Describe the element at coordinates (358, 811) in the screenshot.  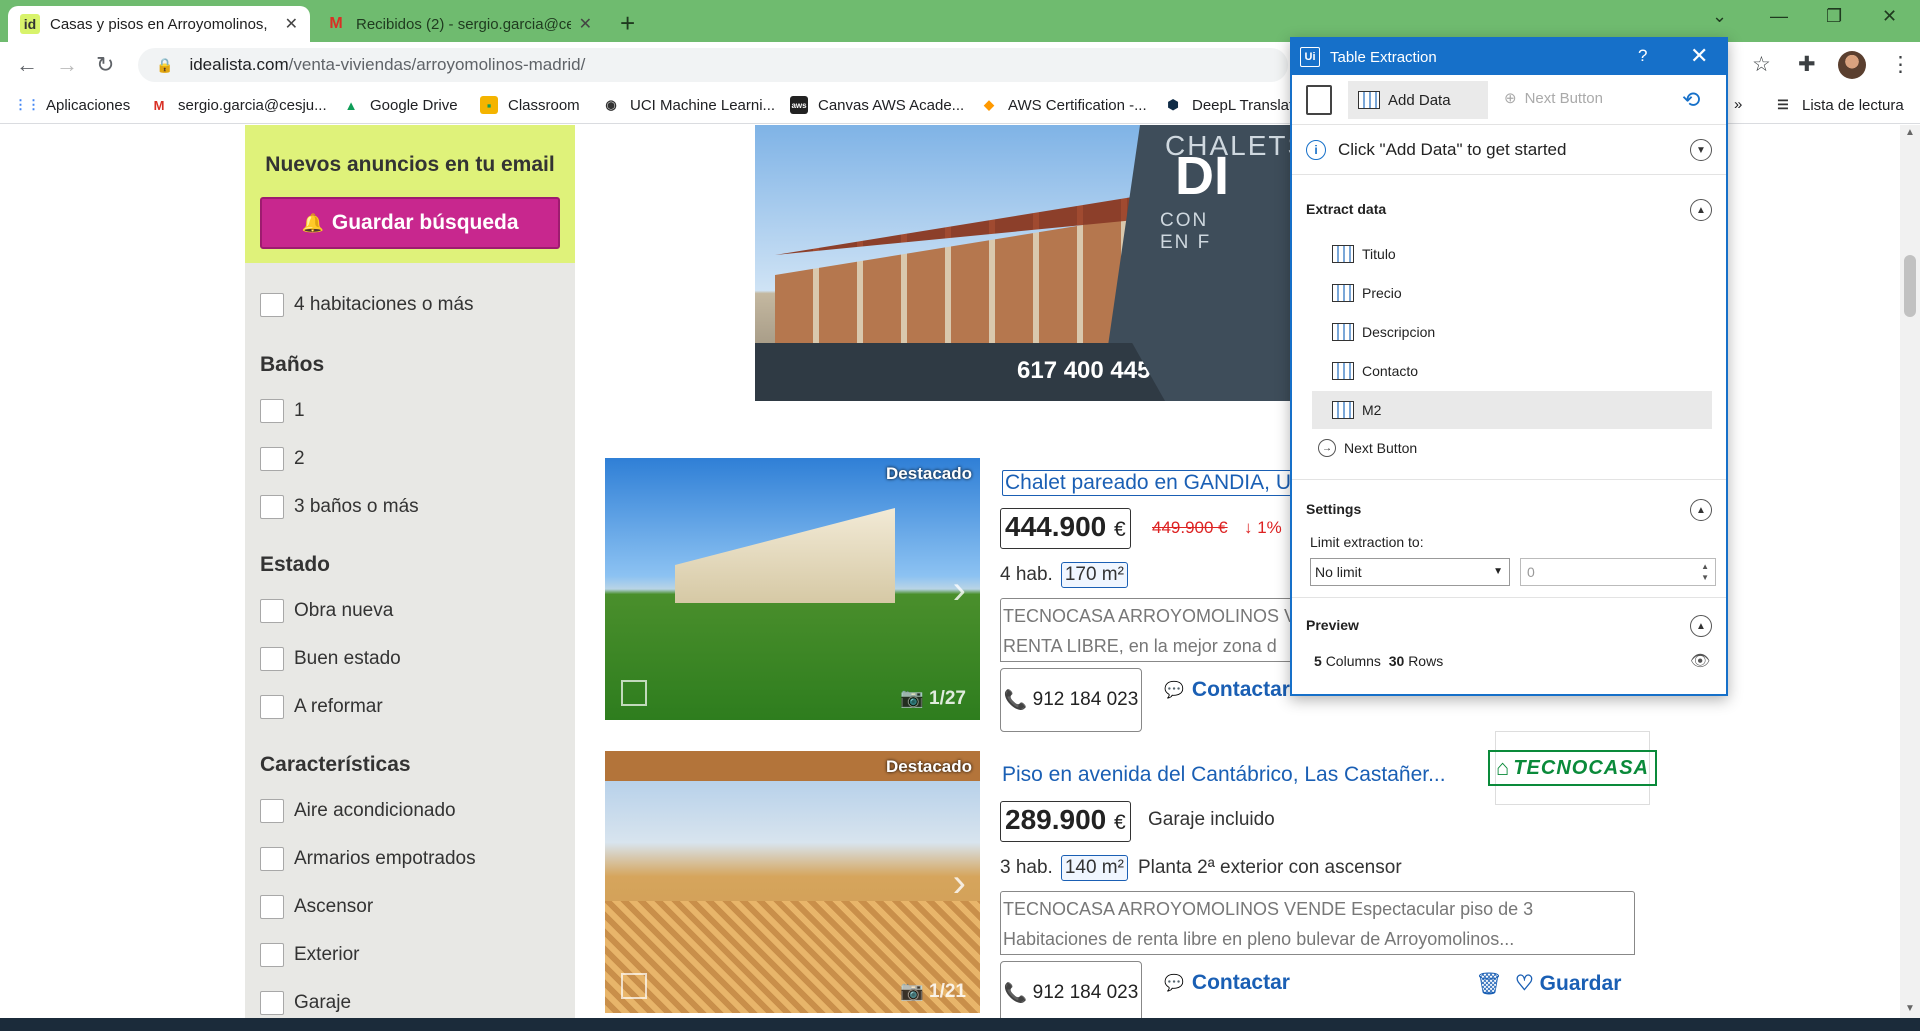
I see `filter-aire: Aire acondicionado` at that location.